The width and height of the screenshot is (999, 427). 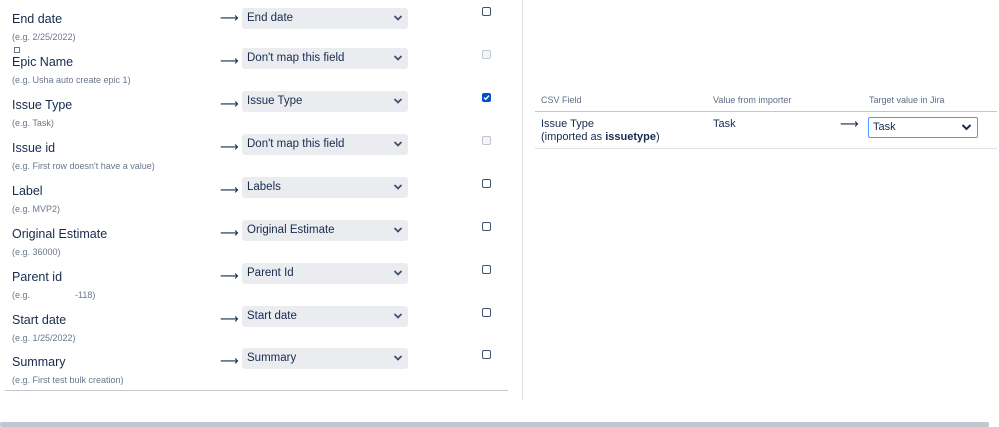 I want to click on field-example: (e.g. -118), so click(x=54, y=295).